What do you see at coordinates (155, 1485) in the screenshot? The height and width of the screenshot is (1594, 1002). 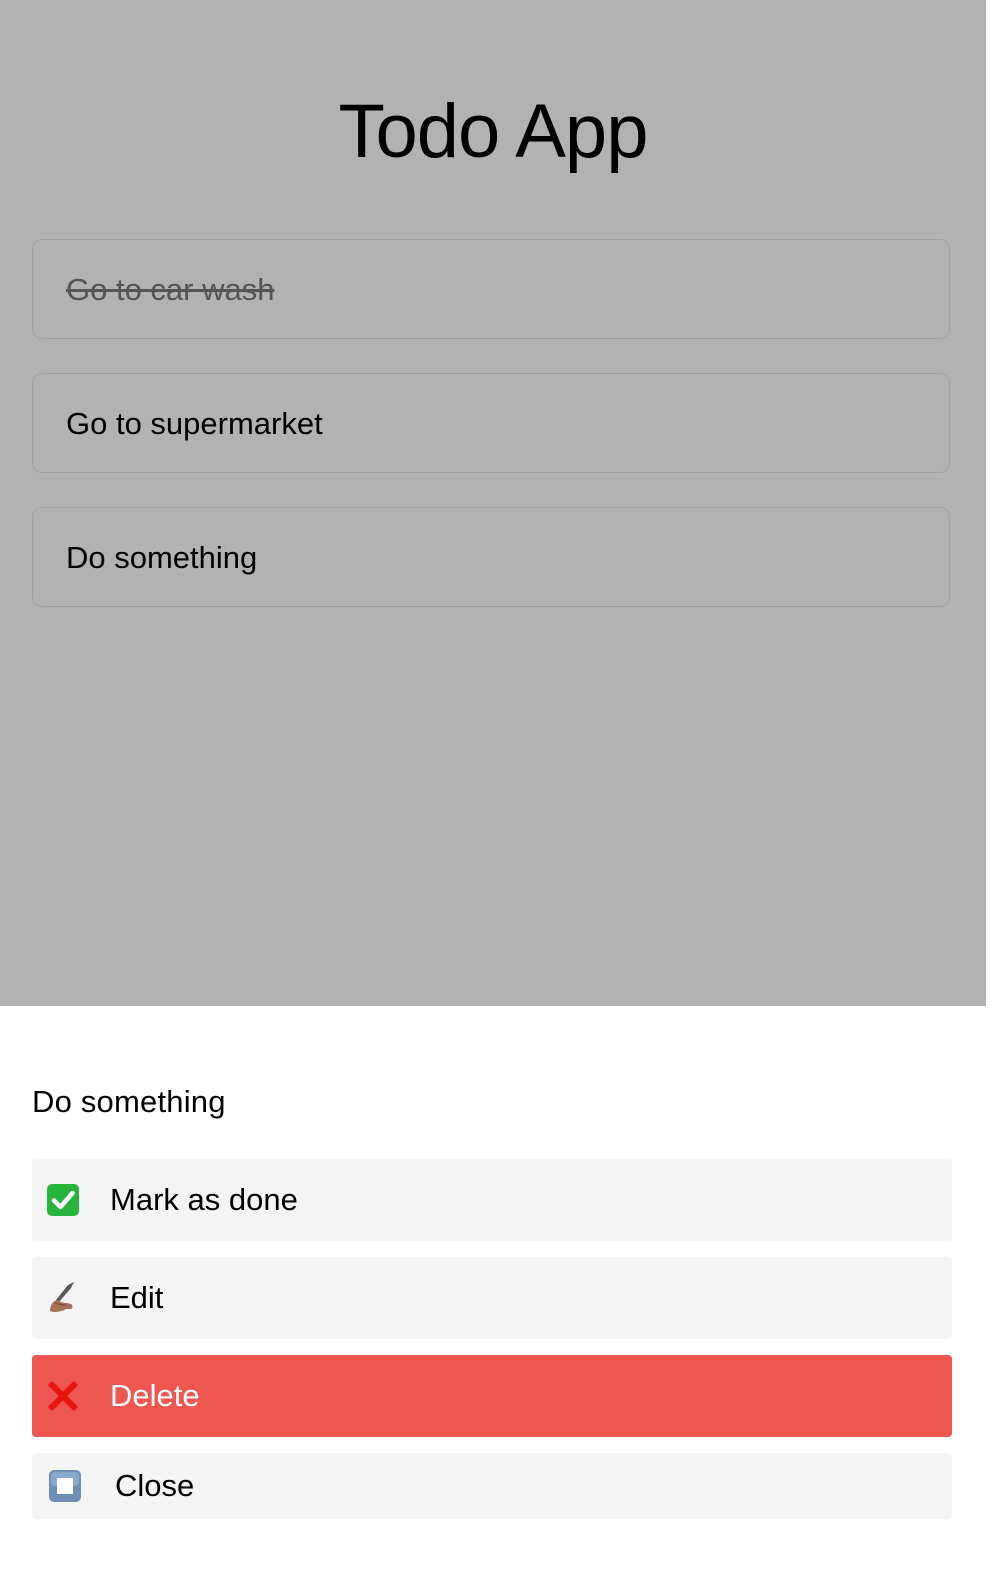 I see `close-label: Close` at bounding box center [155, 1485].